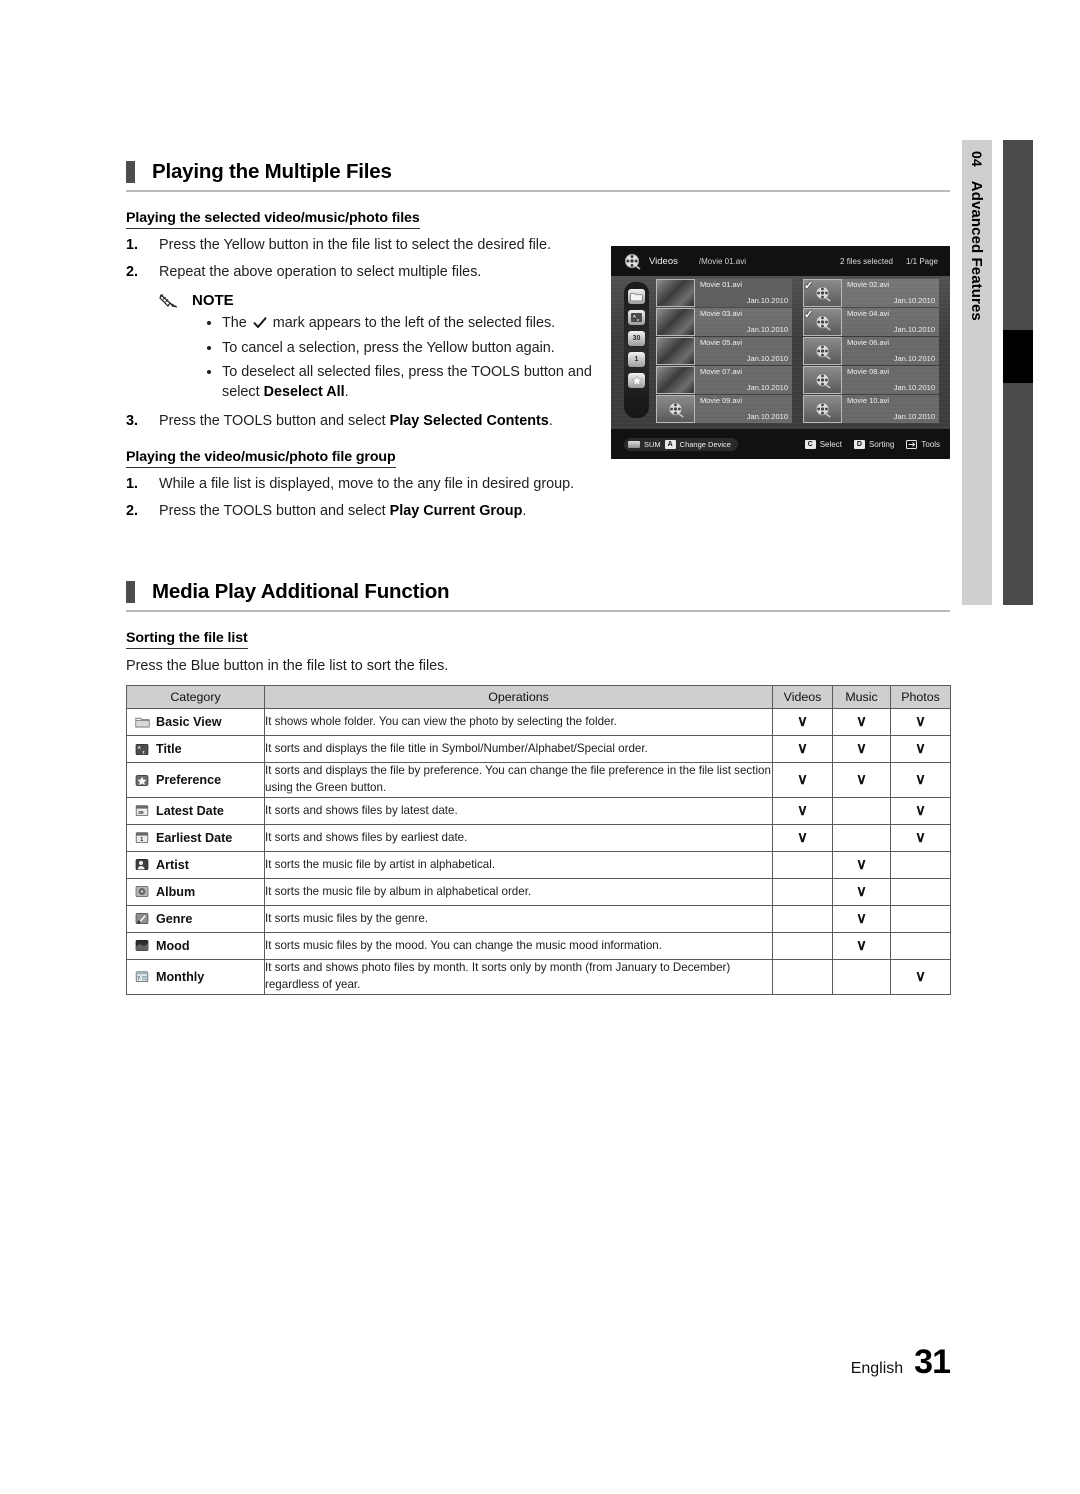 The image size is (1080, 1494). Describe the element at coordinates (871, 322) in the screenshot. I see `tv-file-item: ✓ Movie 04.avi Jan.10.2010` at that location.